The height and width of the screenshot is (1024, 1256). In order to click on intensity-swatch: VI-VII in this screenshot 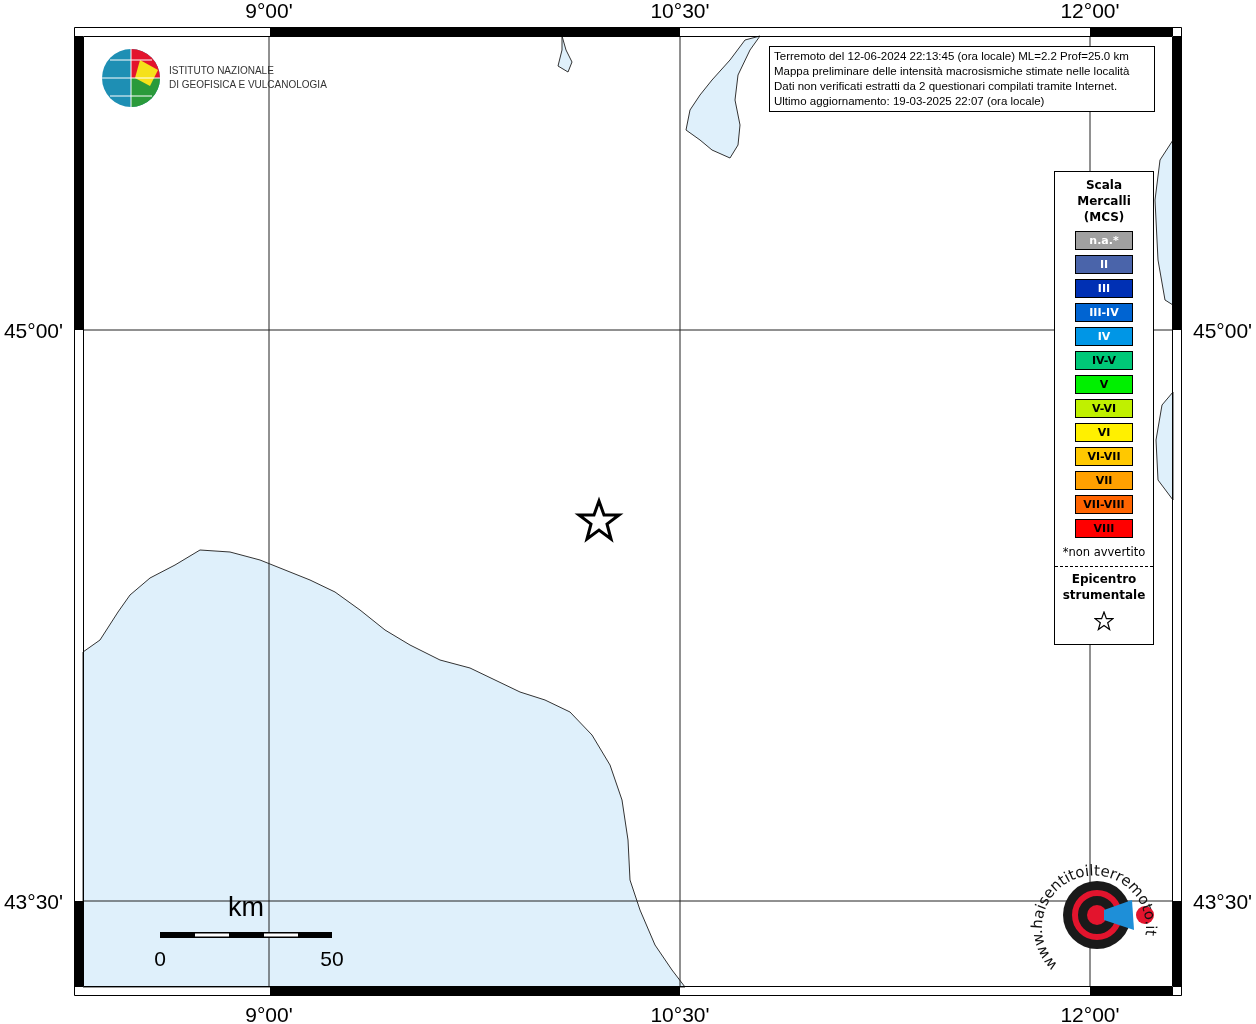, I will do `click(1104, 456)`.